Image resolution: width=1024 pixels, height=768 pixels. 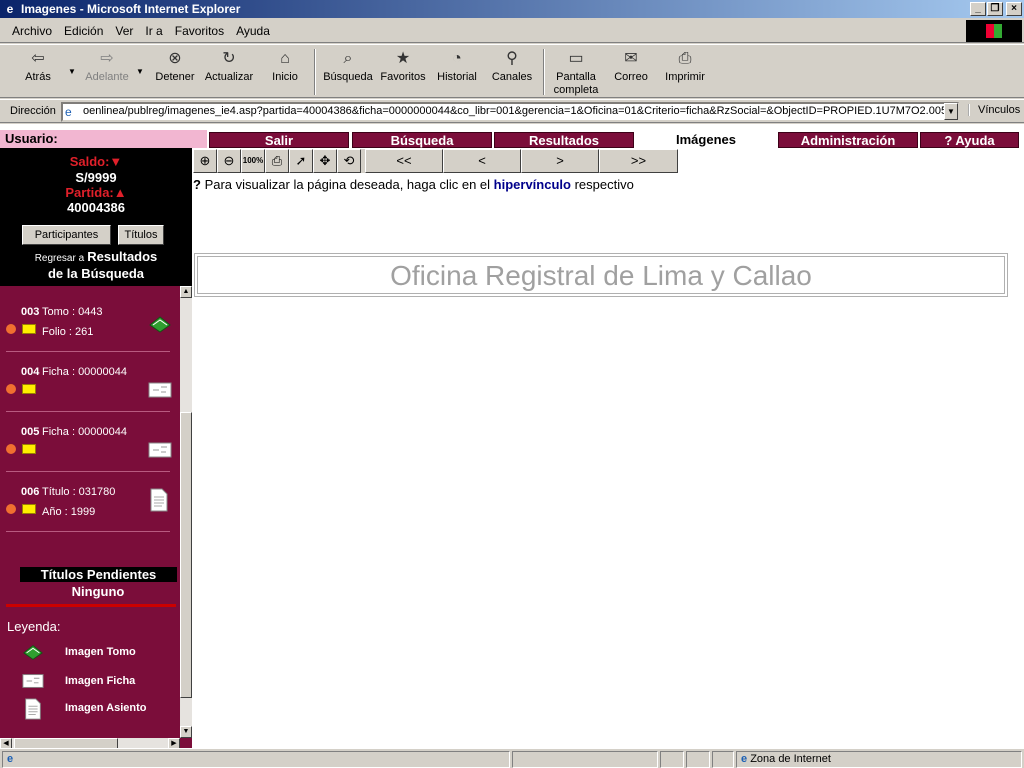 I want to click on close-button: ×, so click(x=1014, y=9).